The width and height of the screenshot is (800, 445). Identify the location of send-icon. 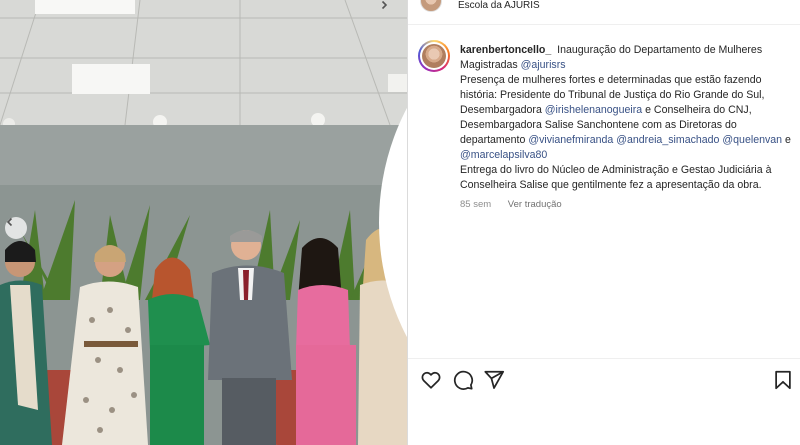
(494, 379).